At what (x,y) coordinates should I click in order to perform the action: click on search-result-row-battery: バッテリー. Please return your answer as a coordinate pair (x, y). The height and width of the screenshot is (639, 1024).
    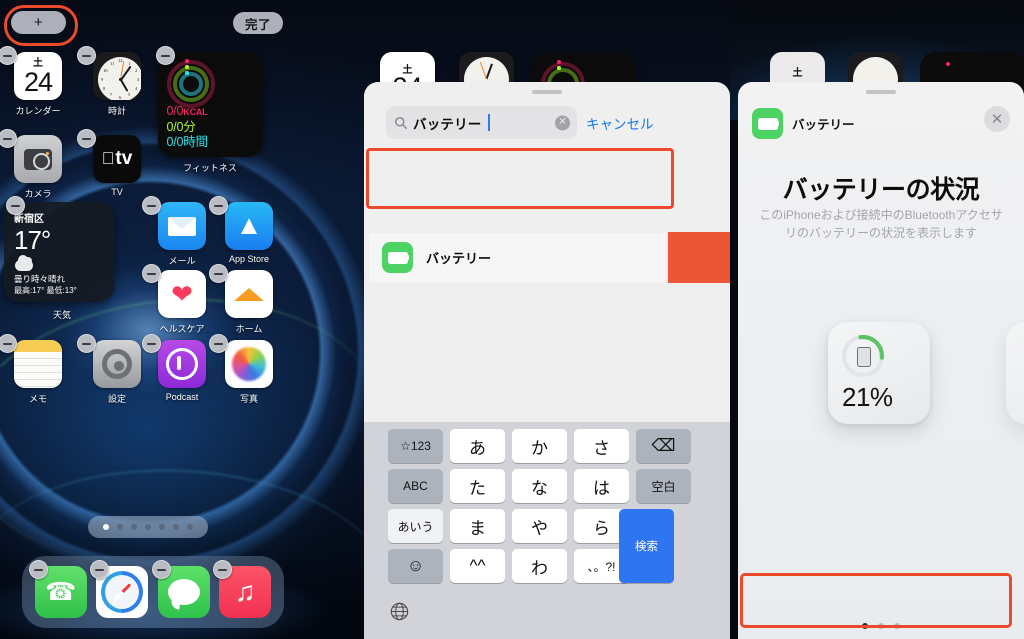
    Looking at the image, I should click on (517, 257).